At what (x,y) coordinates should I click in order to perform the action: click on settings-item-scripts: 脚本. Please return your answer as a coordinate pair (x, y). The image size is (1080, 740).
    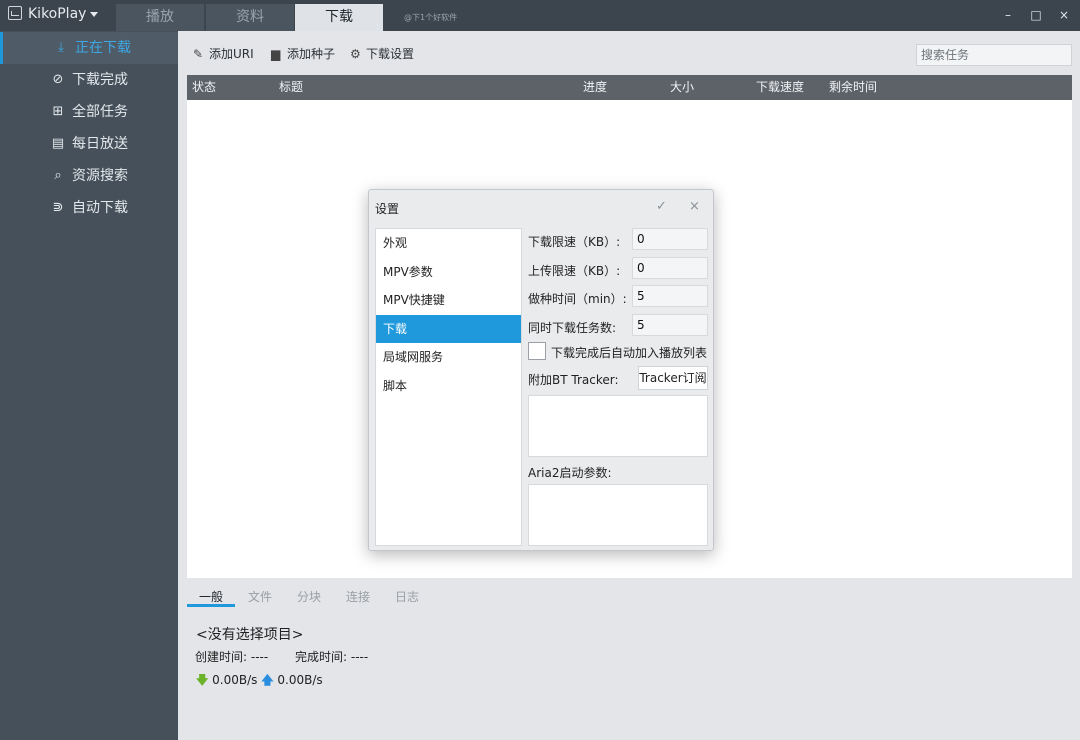
    Looking at the image, I should click on (448, 386).